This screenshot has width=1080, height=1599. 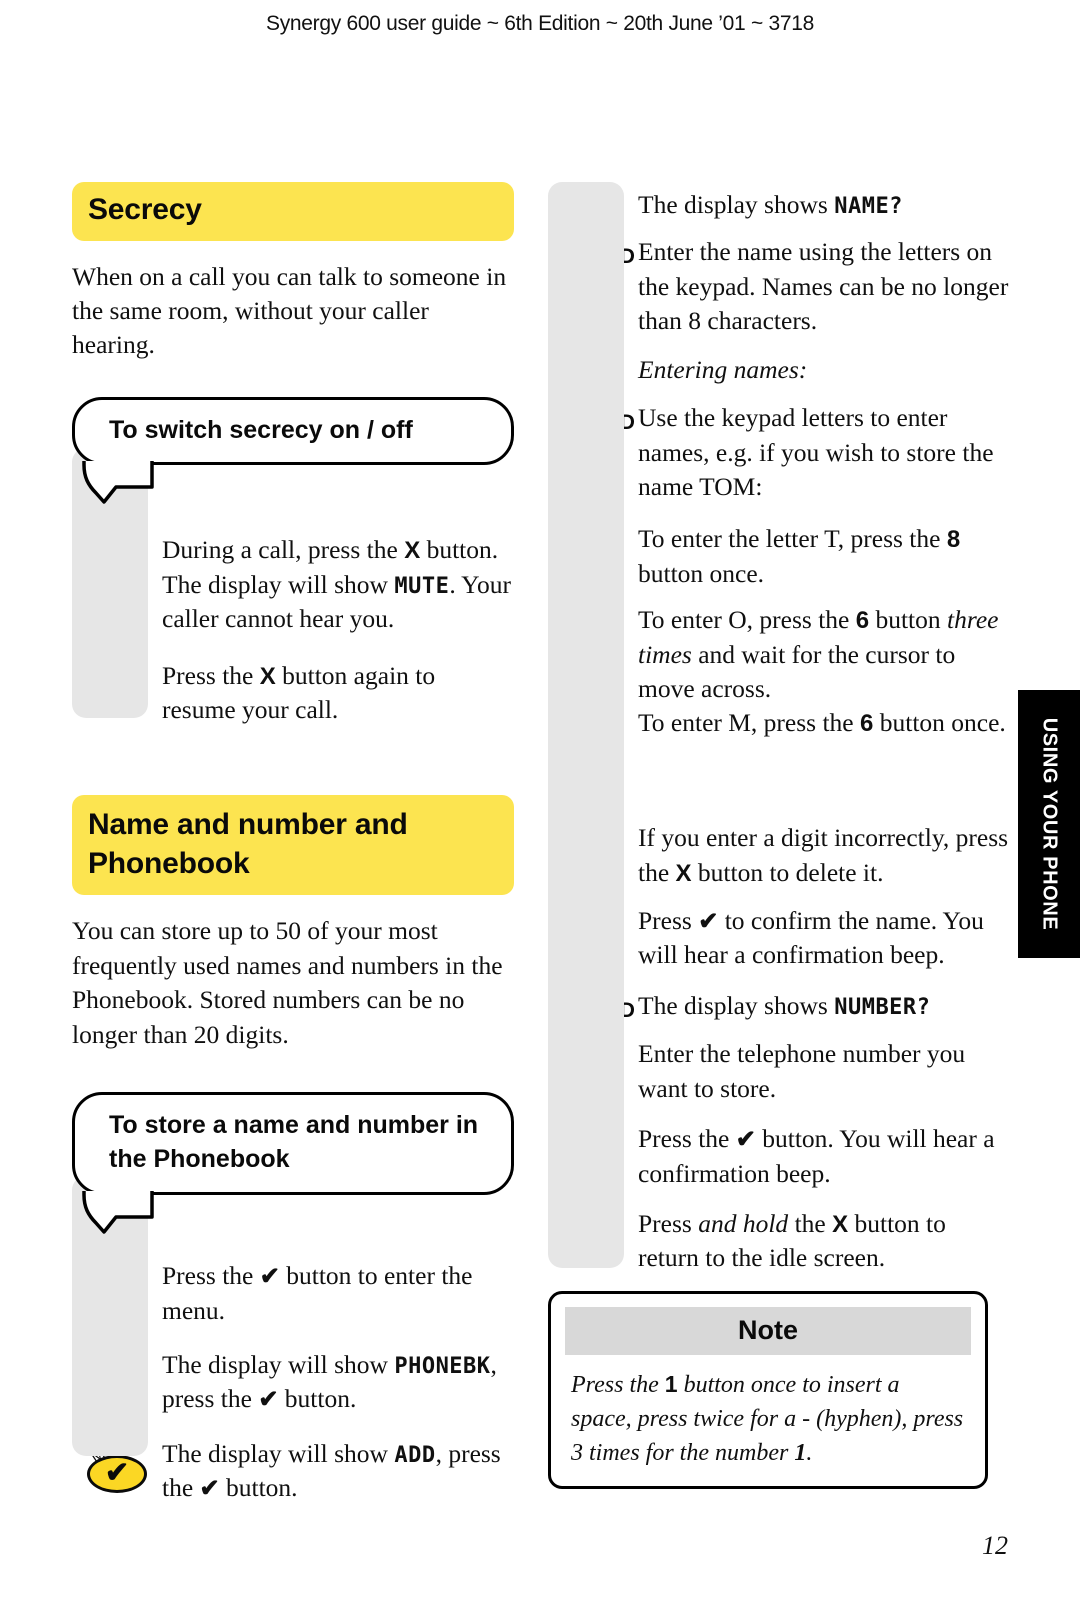 What do you see at coordinates (293, 211) in the screenshot?
I see `section-heading-secrecy: Secrecy` at bounding box center [293, 211].